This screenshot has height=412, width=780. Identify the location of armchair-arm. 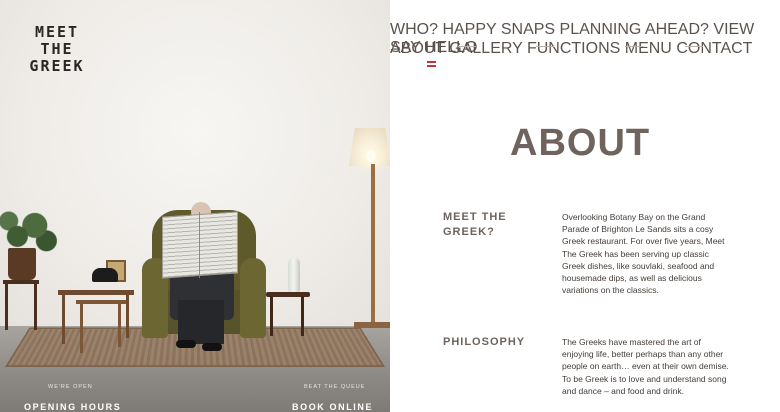
(253, 298).